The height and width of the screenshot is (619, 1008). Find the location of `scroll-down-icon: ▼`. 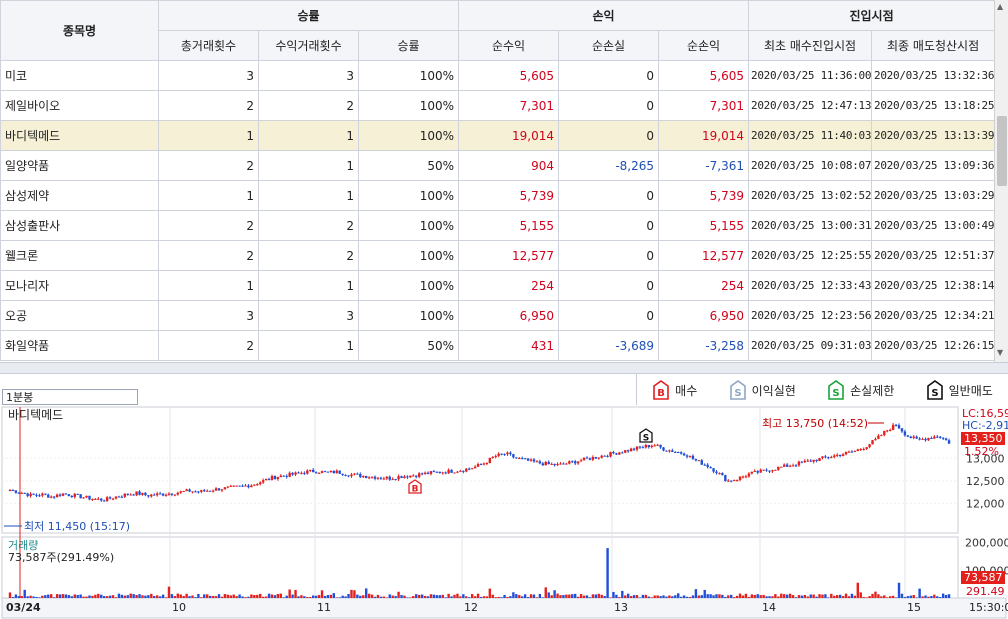

scroll-down-icon: ▼ is located at coordinates (1000, 352).